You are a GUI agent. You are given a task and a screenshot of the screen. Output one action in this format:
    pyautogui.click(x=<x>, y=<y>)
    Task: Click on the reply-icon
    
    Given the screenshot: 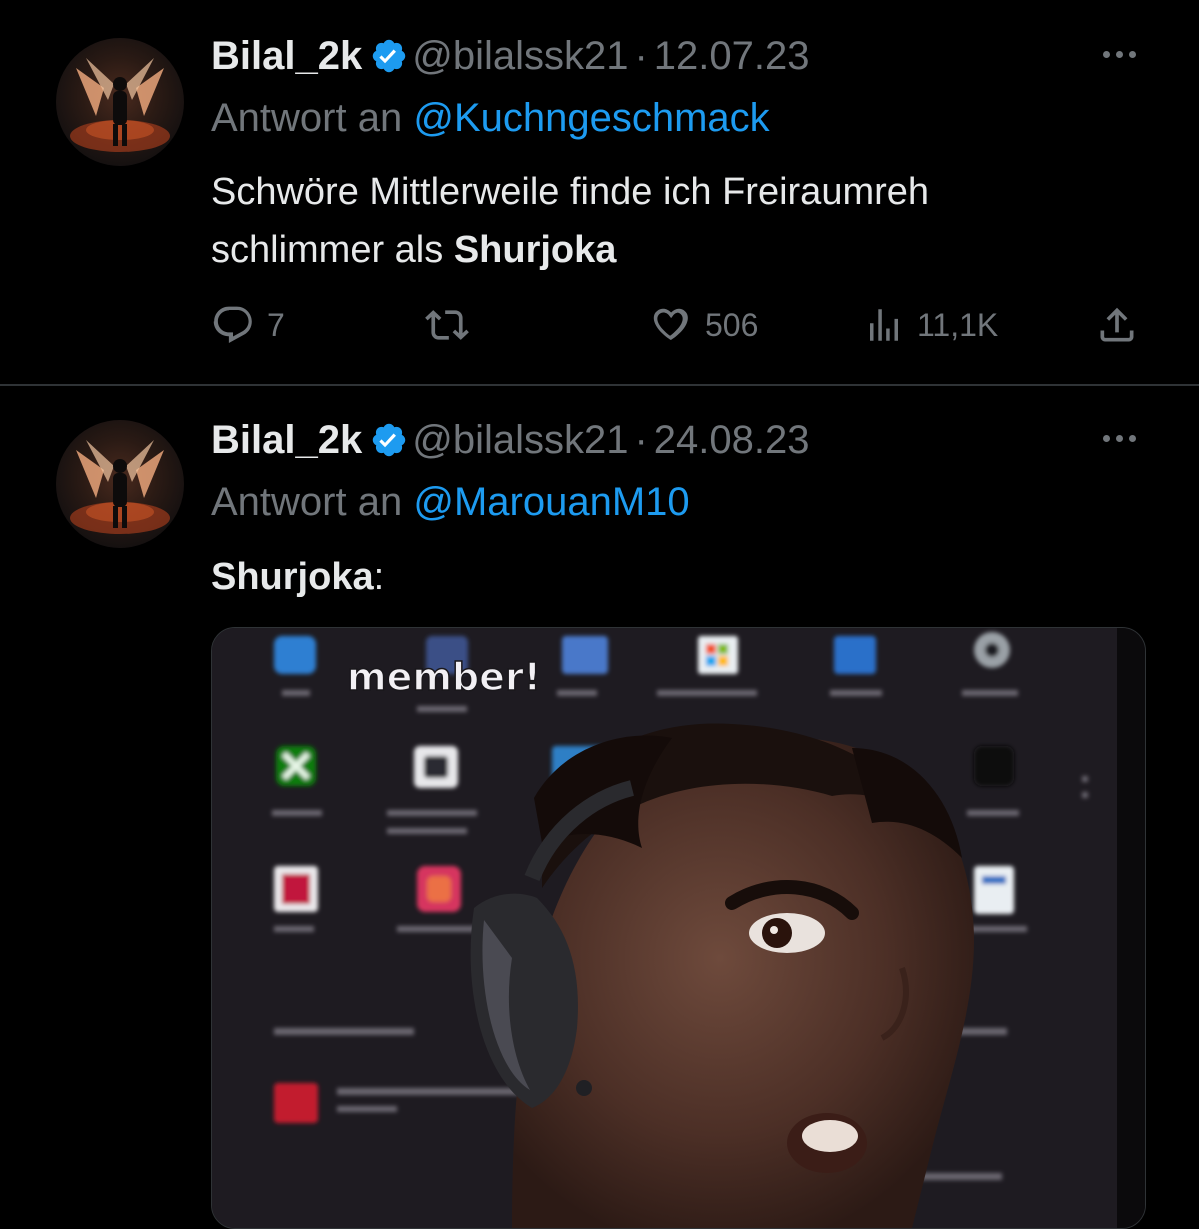 What is the action you would take?
    pyautogui.click(x=232, y=325)
    